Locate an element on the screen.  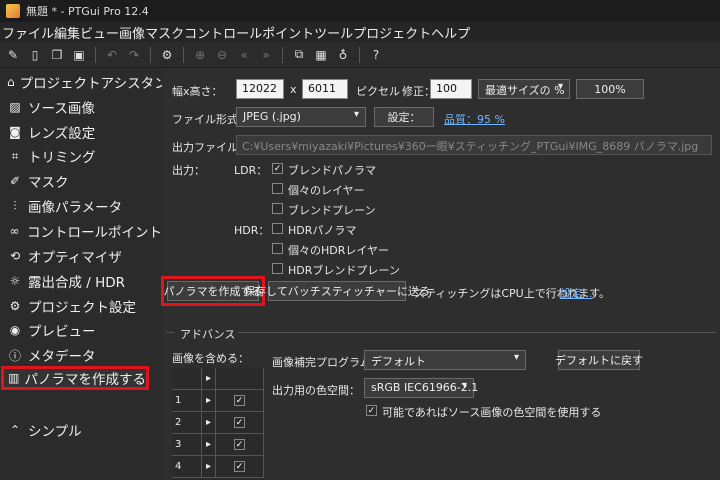
include-image-3-checkbox: ✓ is located at coordinates (239, 444).